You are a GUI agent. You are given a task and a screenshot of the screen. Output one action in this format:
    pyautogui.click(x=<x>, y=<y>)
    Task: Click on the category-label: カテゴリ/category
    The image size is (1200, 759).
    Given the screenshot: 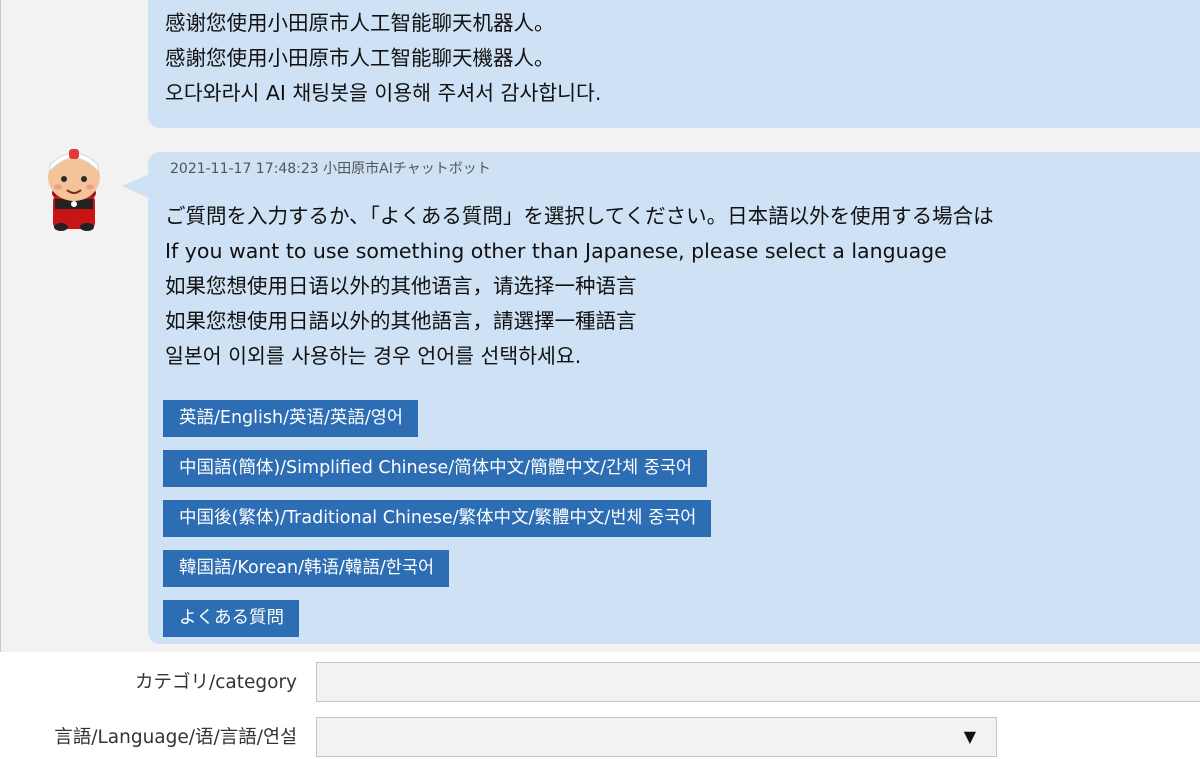 What is the action you would take?
    pyautogui.click(x=216, y=682)
    